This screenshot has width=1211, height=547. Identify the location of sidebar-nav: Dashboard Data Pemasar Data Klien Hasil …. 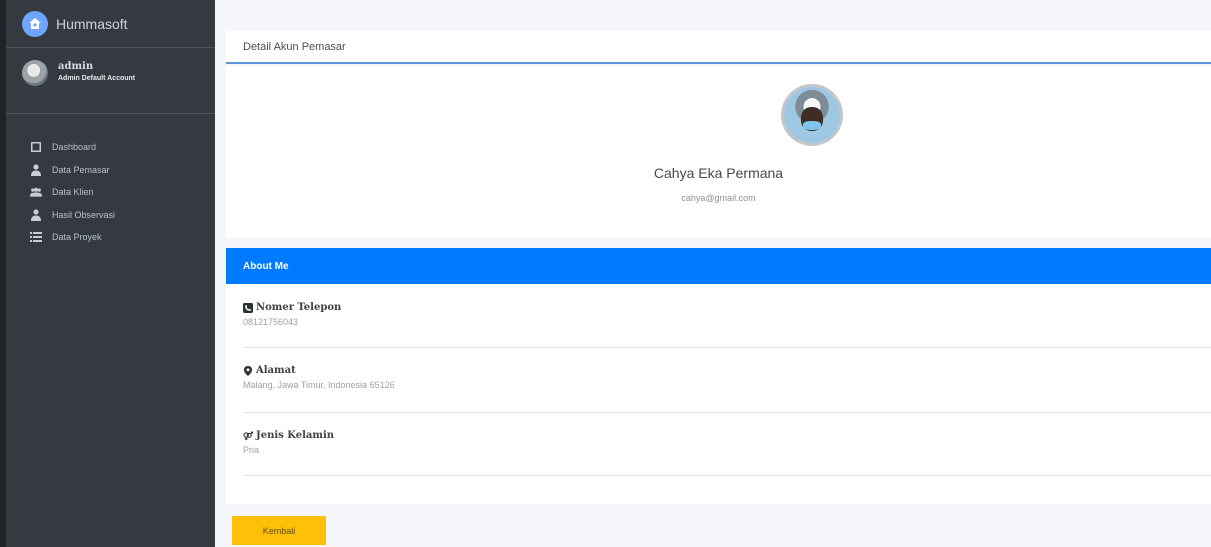
(110, 192).